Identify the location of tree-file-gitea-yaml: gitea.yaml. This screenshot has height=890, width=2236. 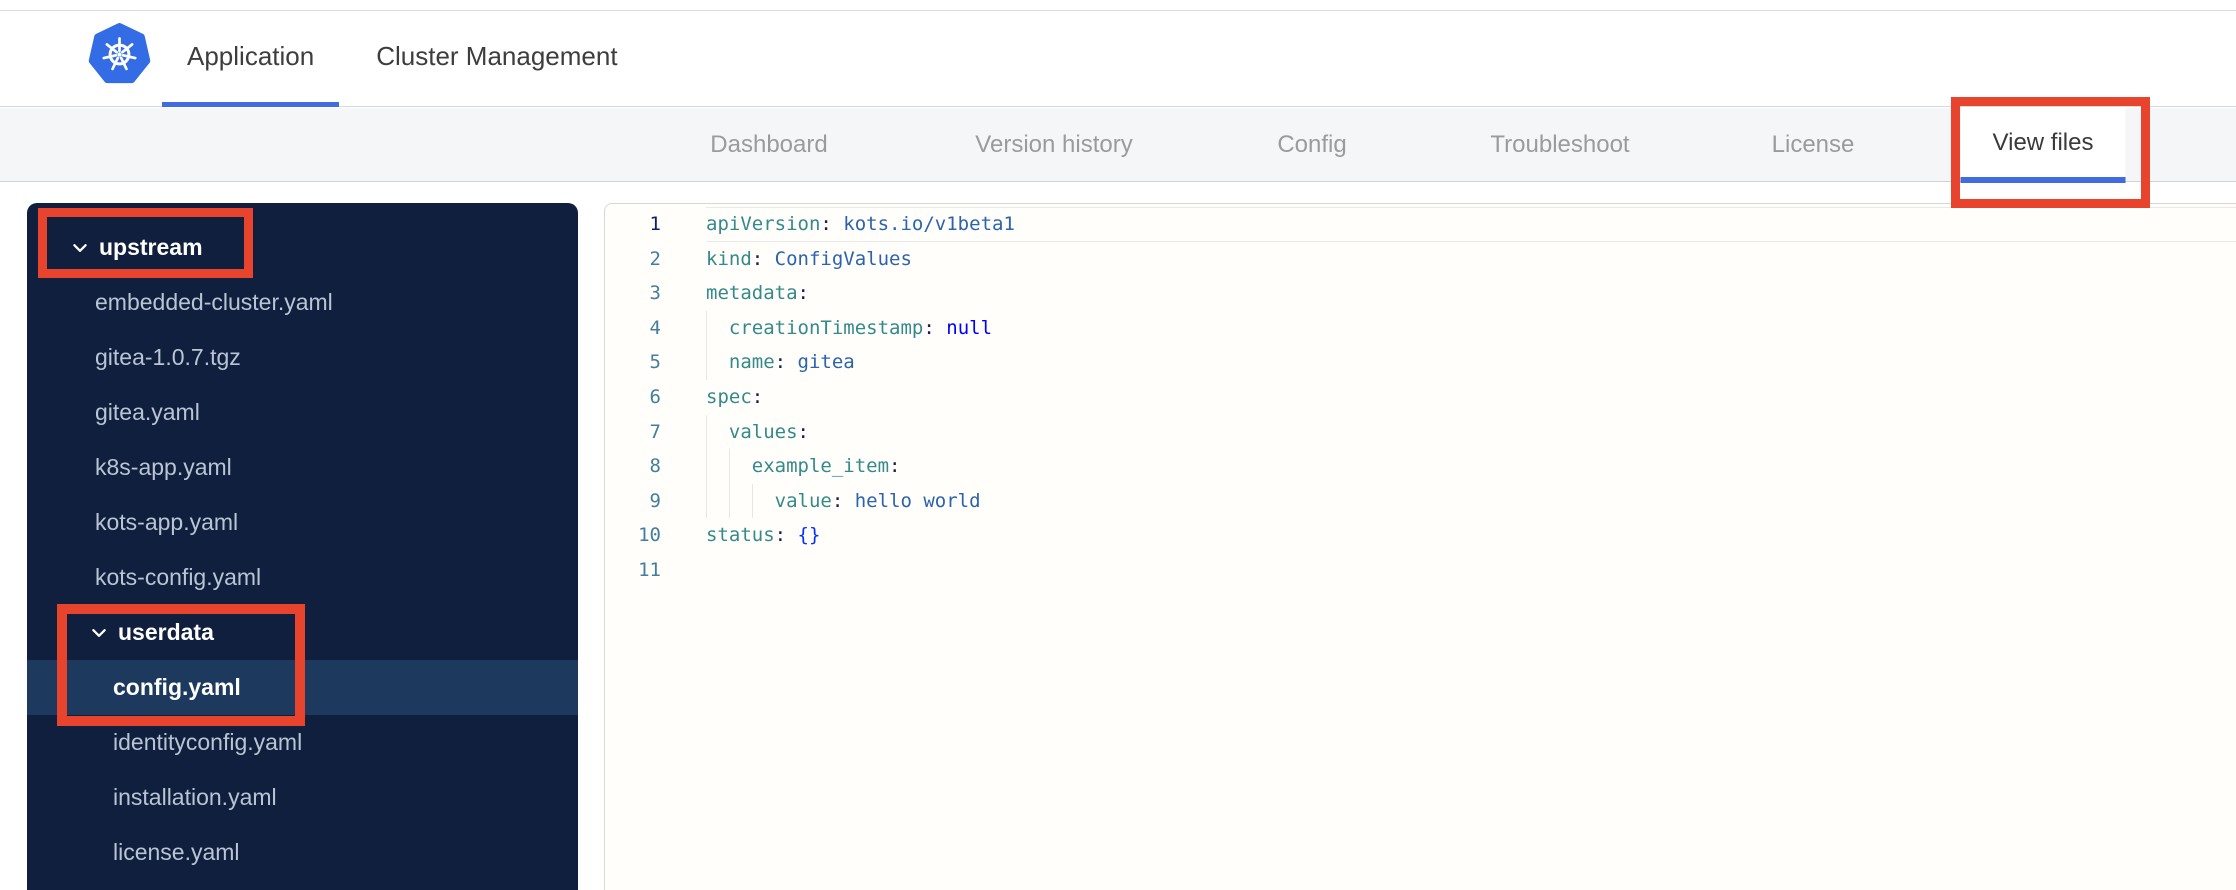
(302, 412).